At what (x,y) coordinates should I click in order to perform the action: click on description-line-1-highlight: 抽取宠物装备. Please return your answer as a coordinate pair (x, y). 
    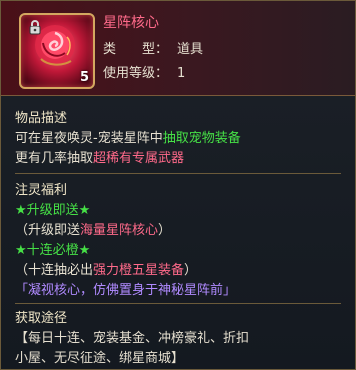
    Looking at the image, I should click on (201, 138).